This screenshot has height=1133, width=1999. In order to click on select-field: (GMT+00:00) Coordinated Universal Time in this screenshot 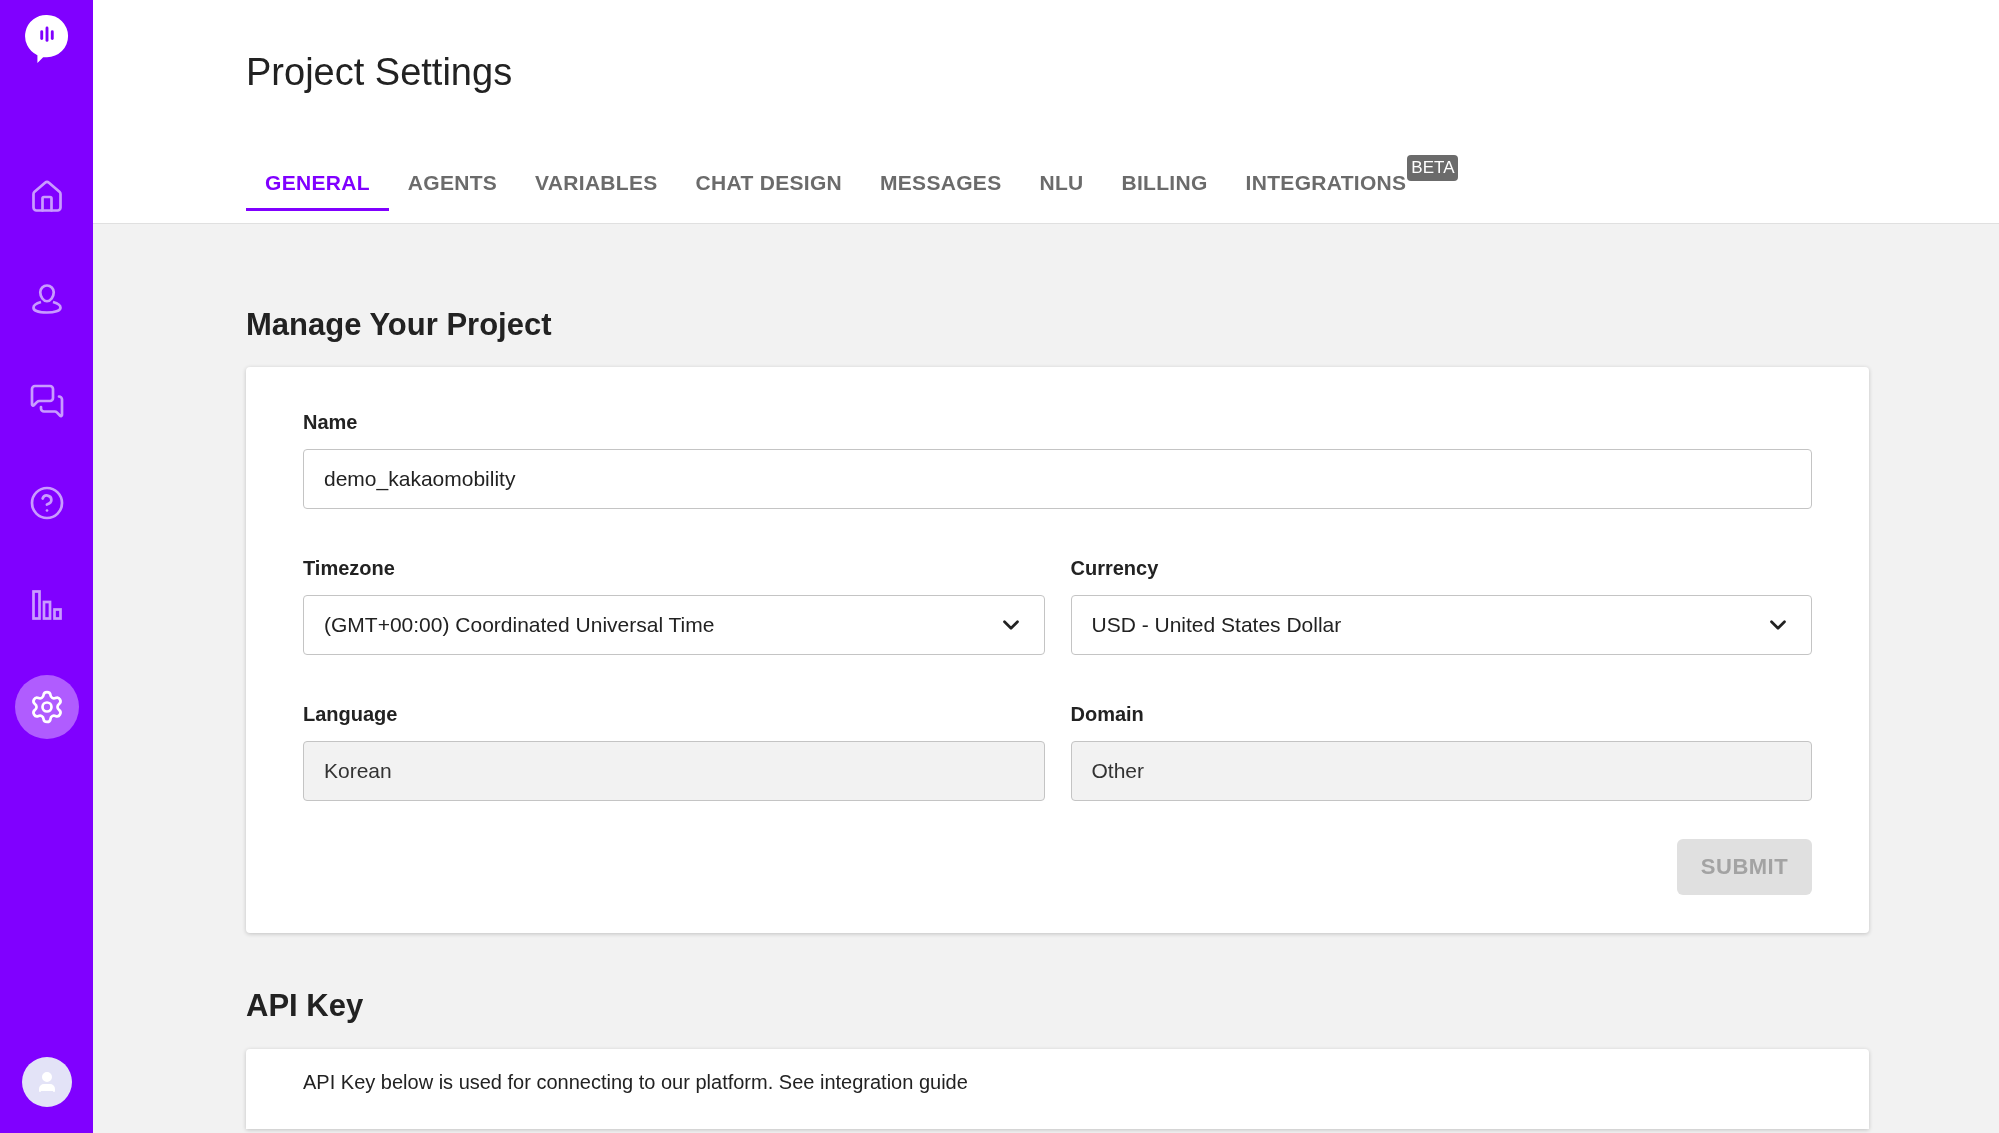, I will do `click(674, 624)`.